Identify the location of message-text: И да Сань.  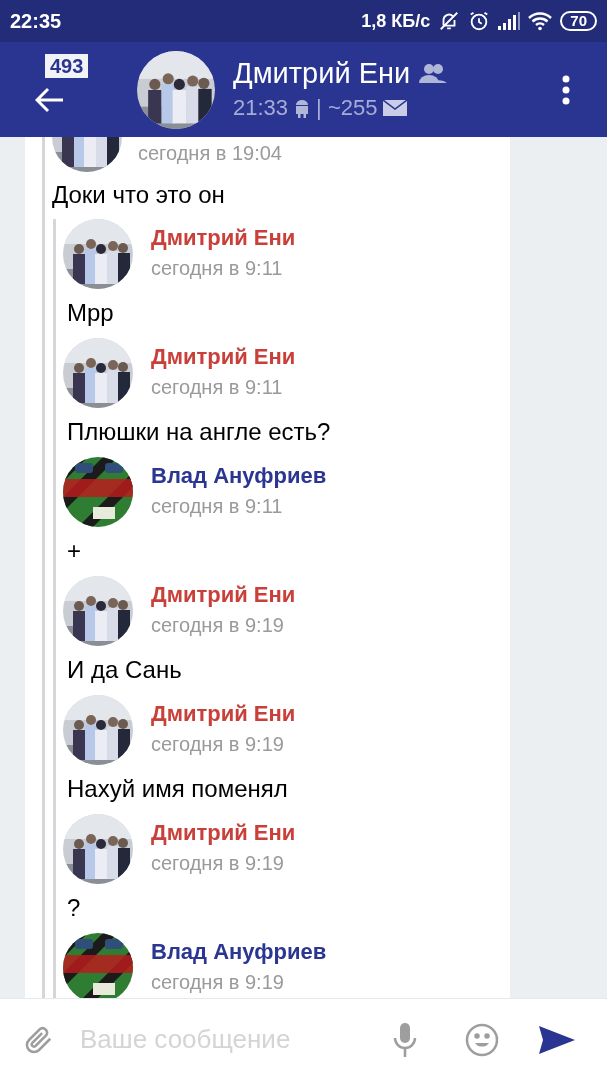
(125, 670).